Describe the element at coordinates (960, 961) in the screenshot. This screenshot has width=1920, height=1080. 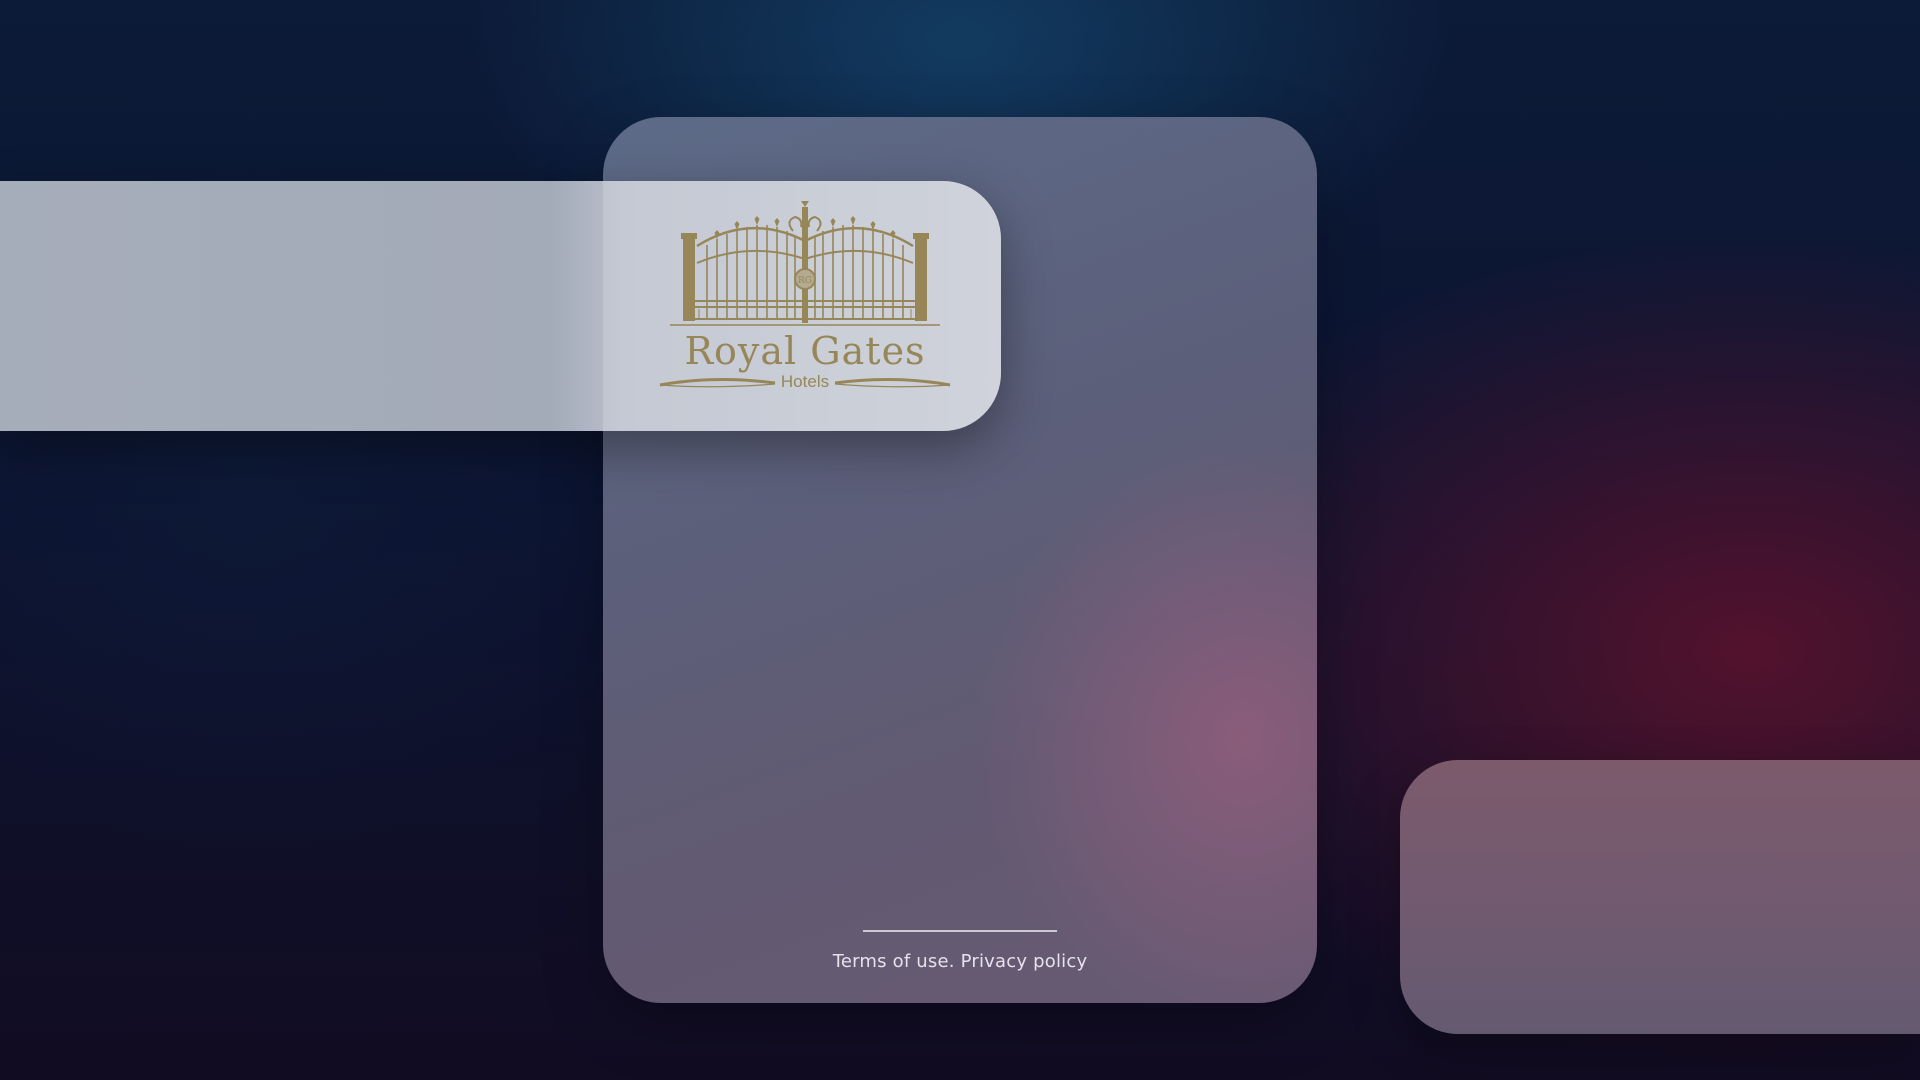
I see `footer-links: Terms of use. Privacy policy` at that location.